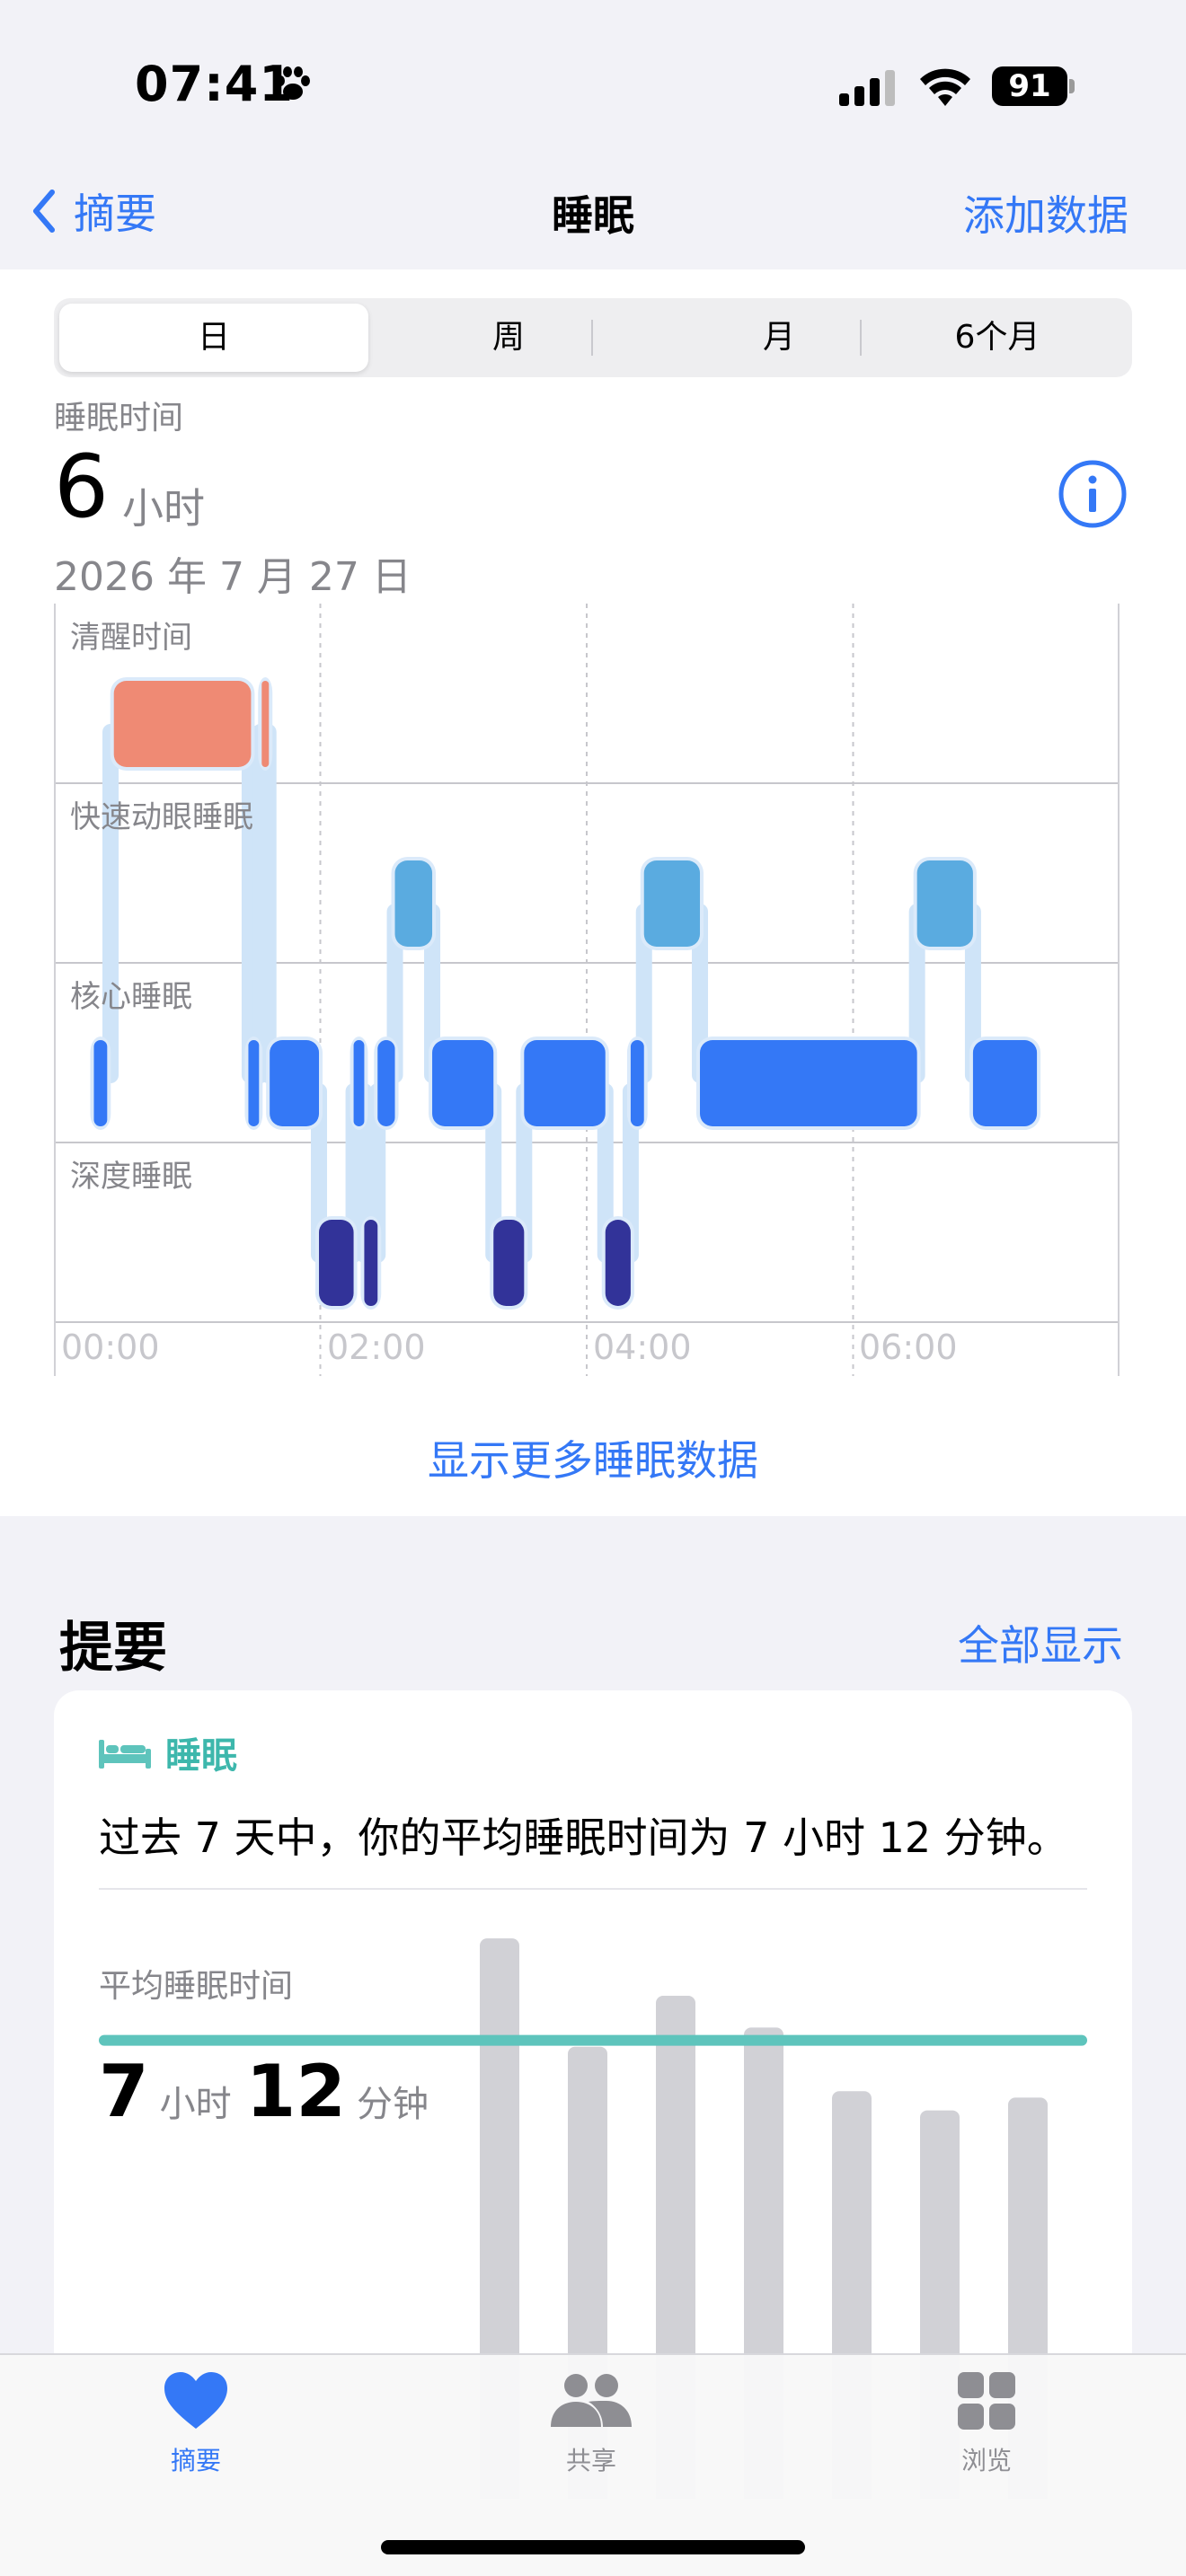  Describe the element at coordinates (593, 1457) in the screenshot. I see `show-more-sleep-data-link: 显示更多睡眠数据` at that location.